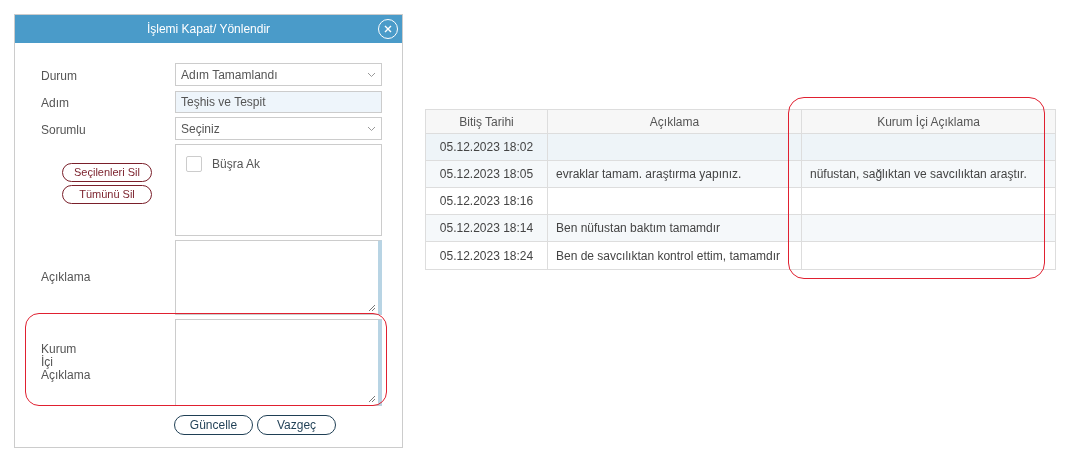 The width and height of the screenshot is (1072, 465). I want to click on field-label: Sorumlu, so click(64, 130).